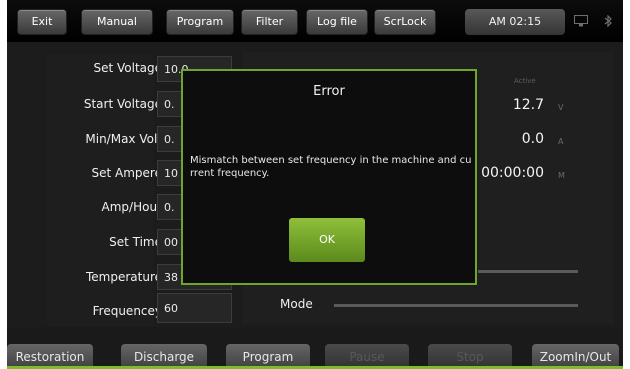 This screenshot has width=630, height=369. I want to click on filter-button: Filter, so click(269, 22).